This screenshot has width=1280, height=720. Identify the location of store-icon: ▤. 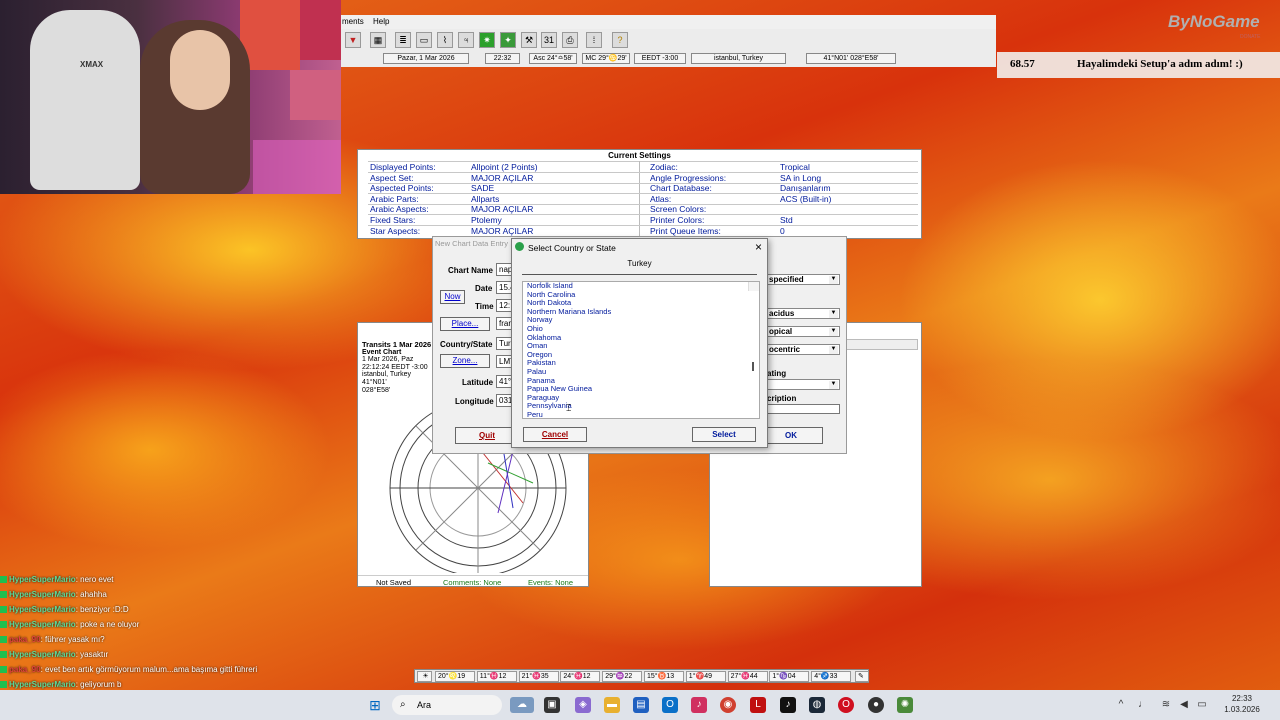
(641, 705).